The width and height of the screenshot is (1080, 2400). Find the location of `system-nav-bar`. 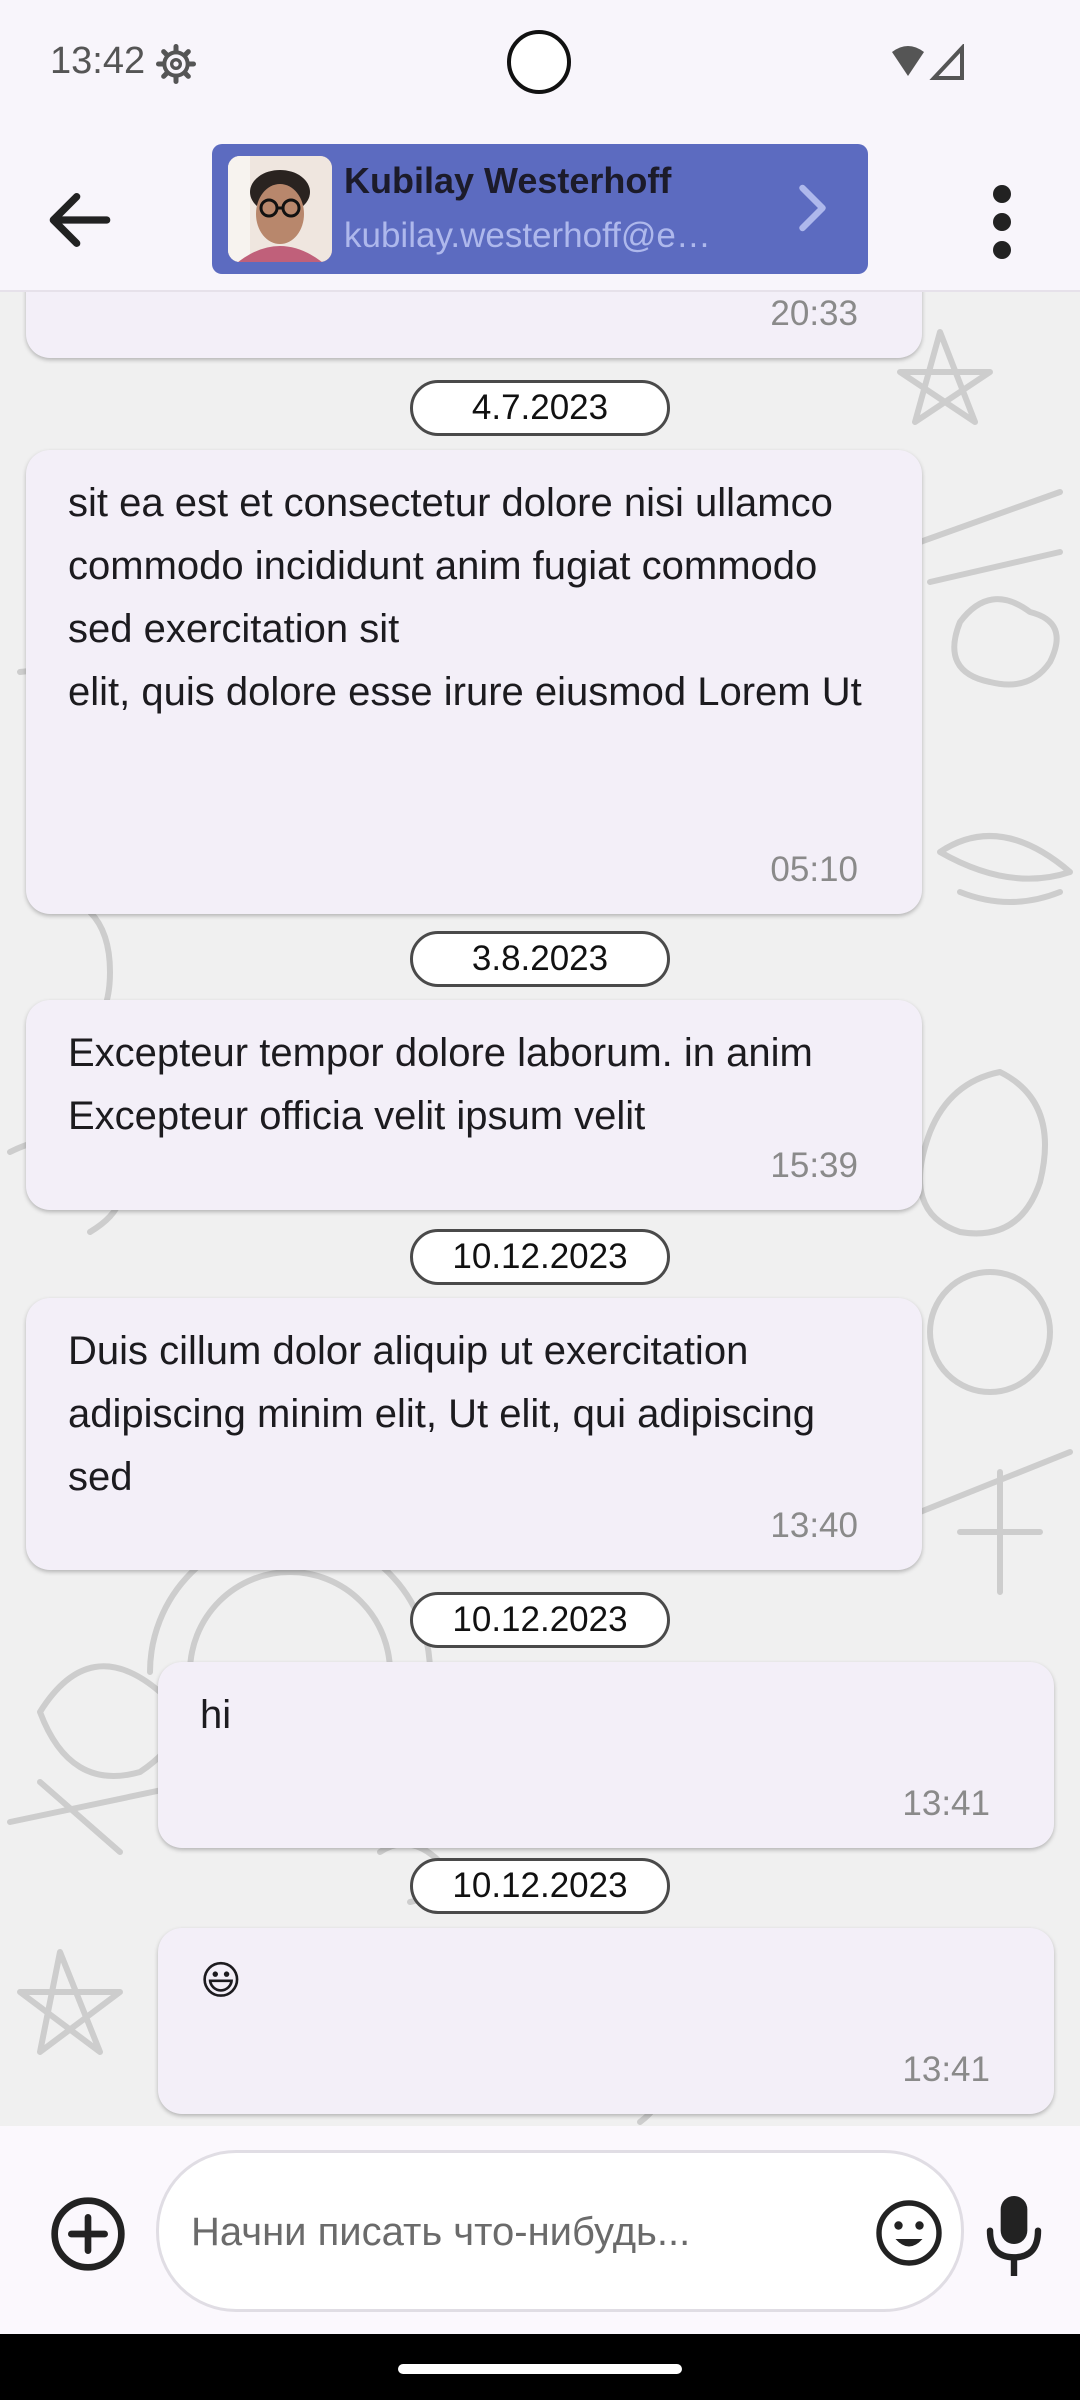

system-nav-bar is located at coordinates (540, 2367).